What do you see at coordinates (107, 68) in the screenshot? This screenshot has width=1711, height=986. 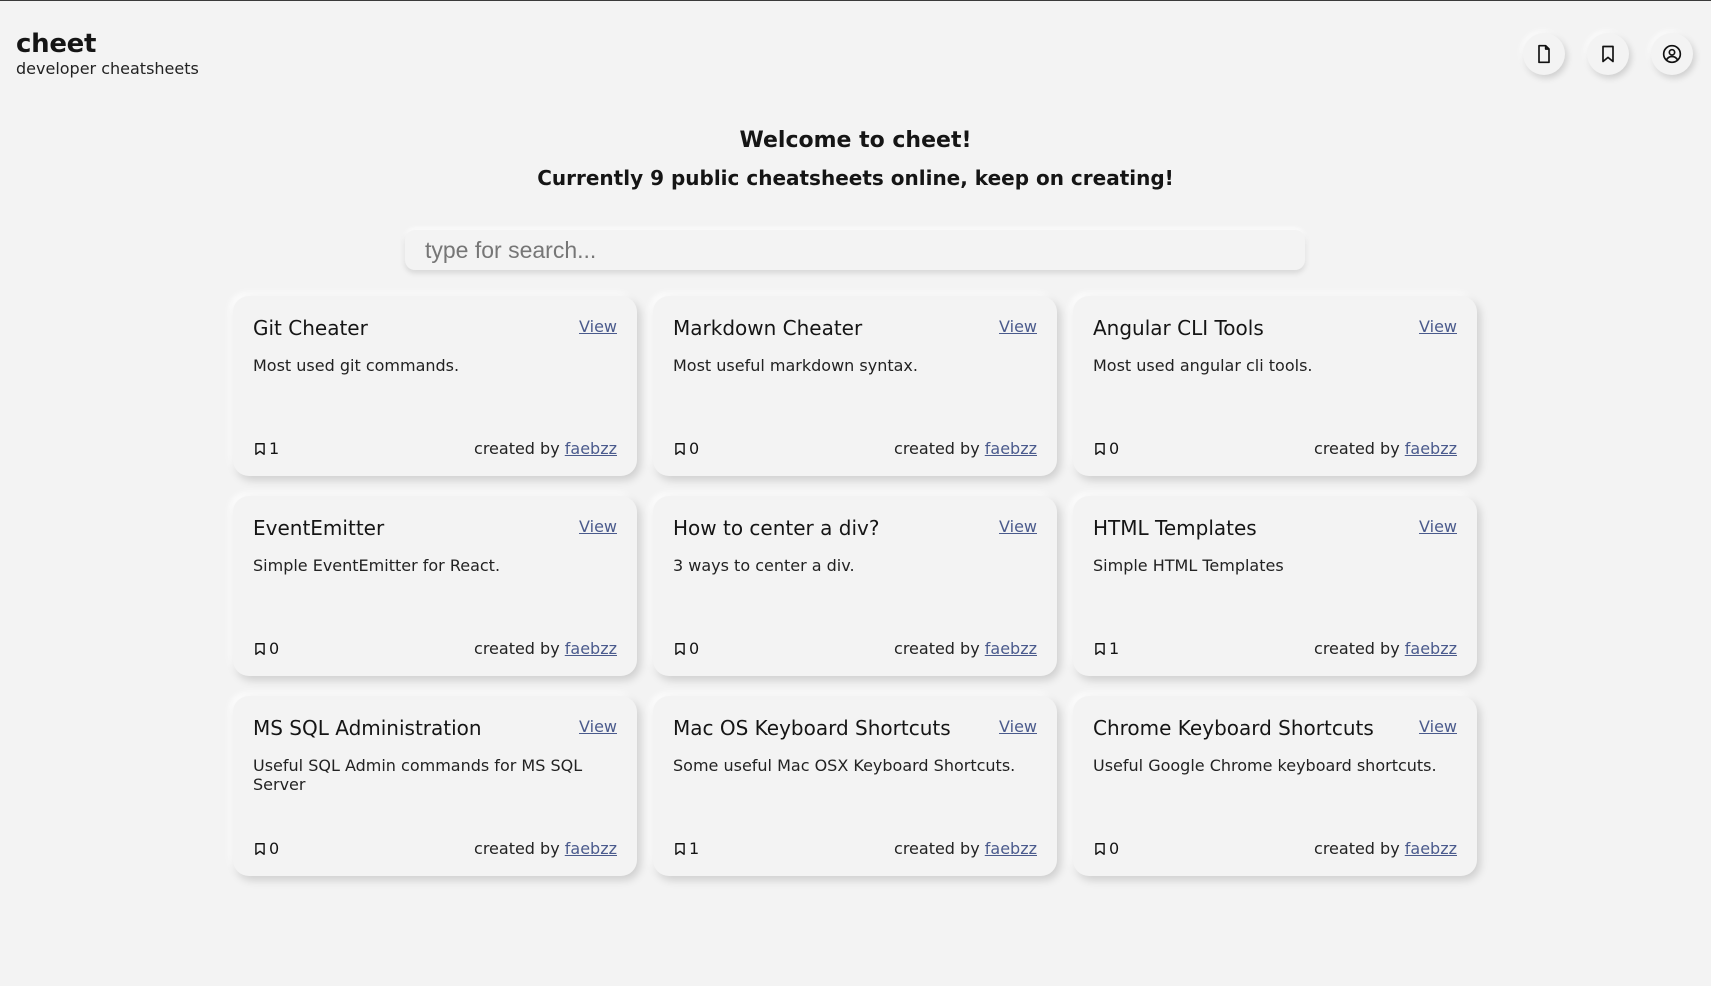 I see `app-subtitle: developer cheatsheets` at bounding box center [107, 68].